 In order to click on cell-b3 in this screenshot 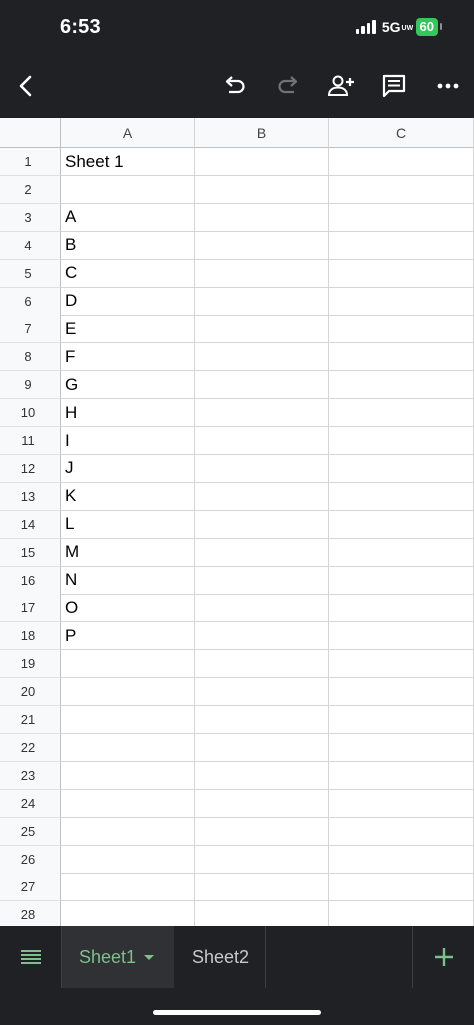, I will do `click(262, 217)`.